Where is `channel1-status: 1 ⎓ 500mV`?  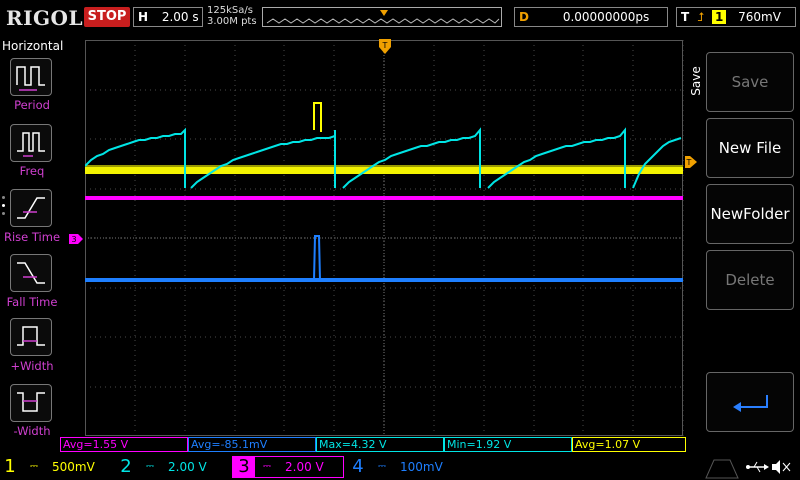 channel1-status: 1 ⎓ 500mV is located at coordinates (56, 467).